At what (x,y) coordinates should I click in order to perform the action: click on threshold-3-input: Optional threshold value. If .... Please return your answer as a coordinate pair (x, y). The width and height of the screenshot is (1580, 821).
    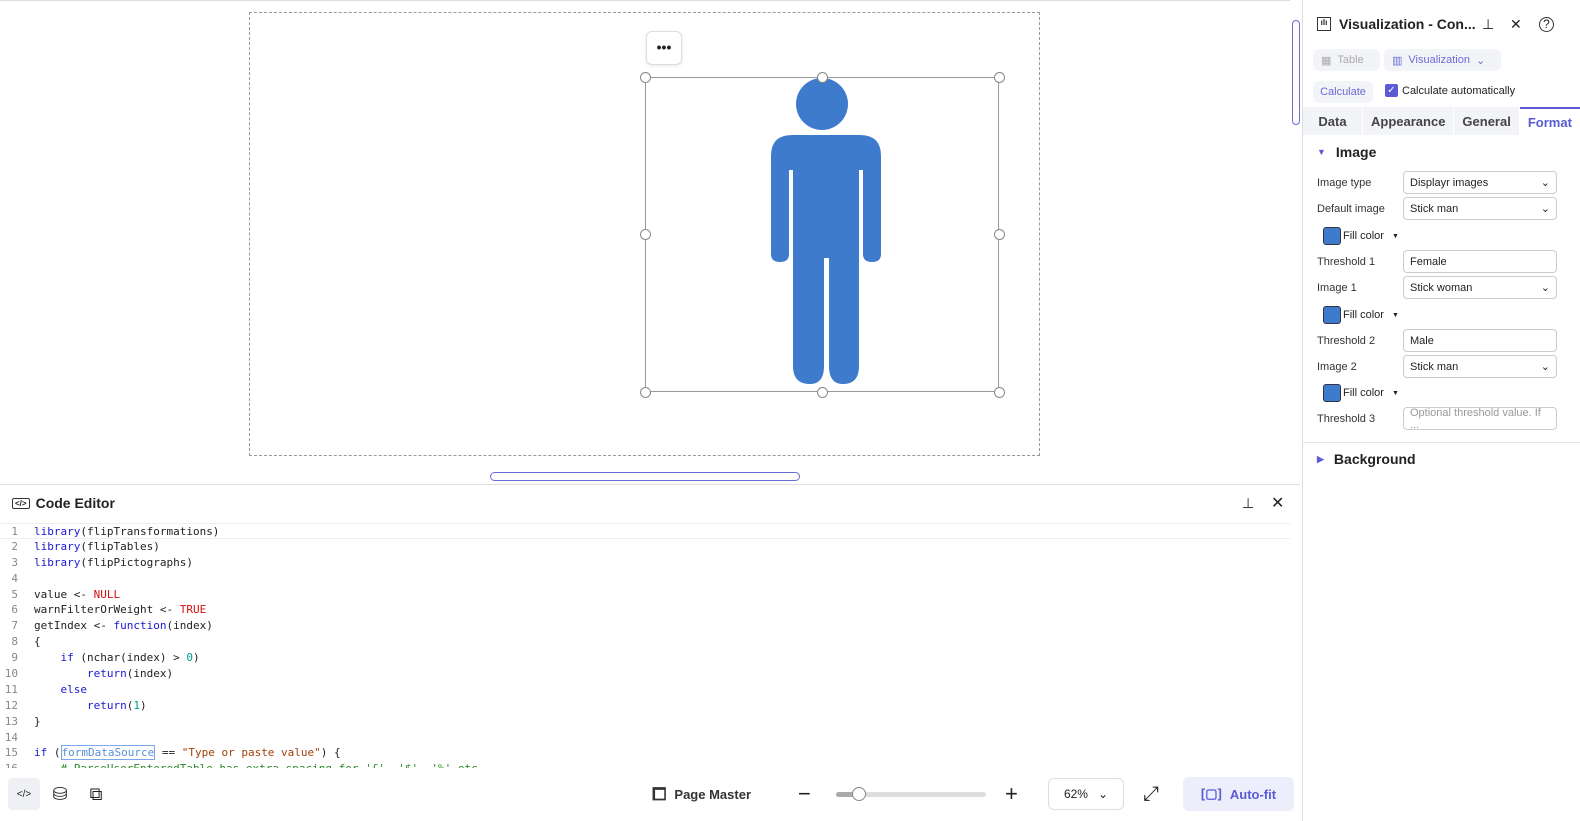
    Looking at the image, I should click on (1480, 418).